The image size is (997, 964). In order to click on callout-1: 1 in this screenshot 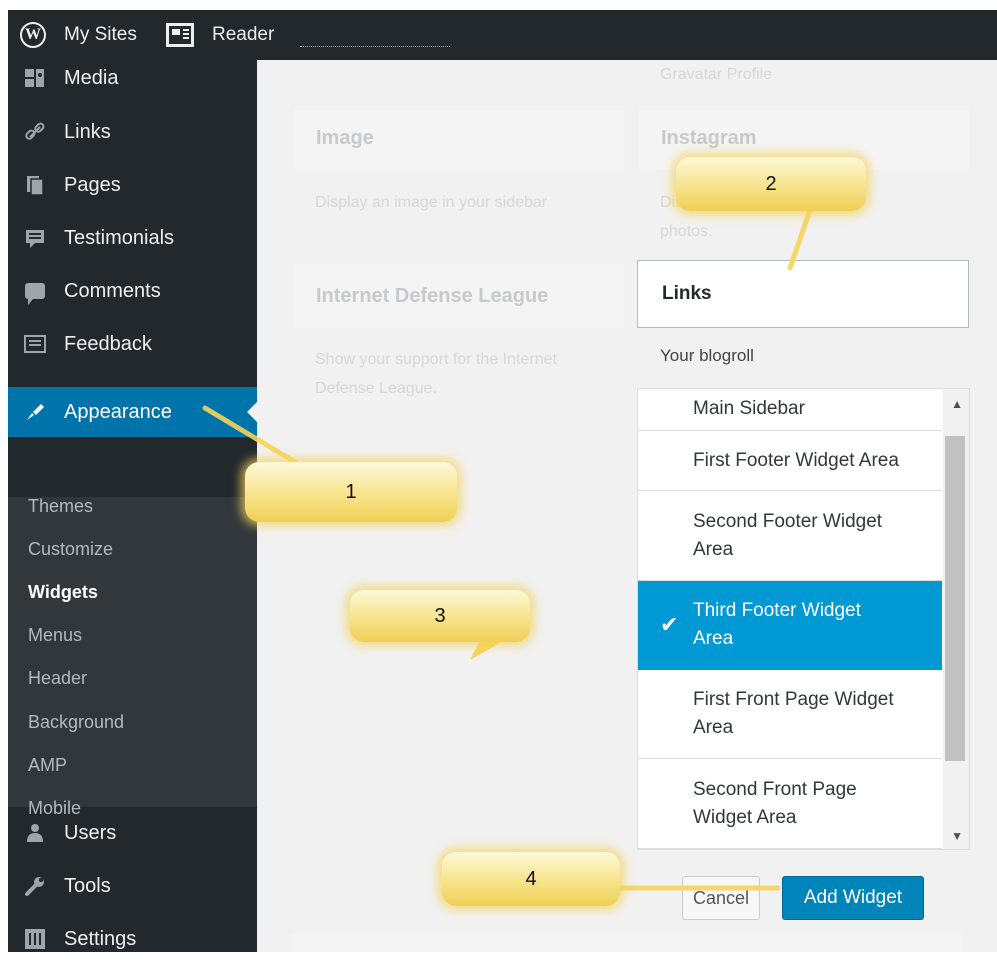, I will do `click(351, 492)`.